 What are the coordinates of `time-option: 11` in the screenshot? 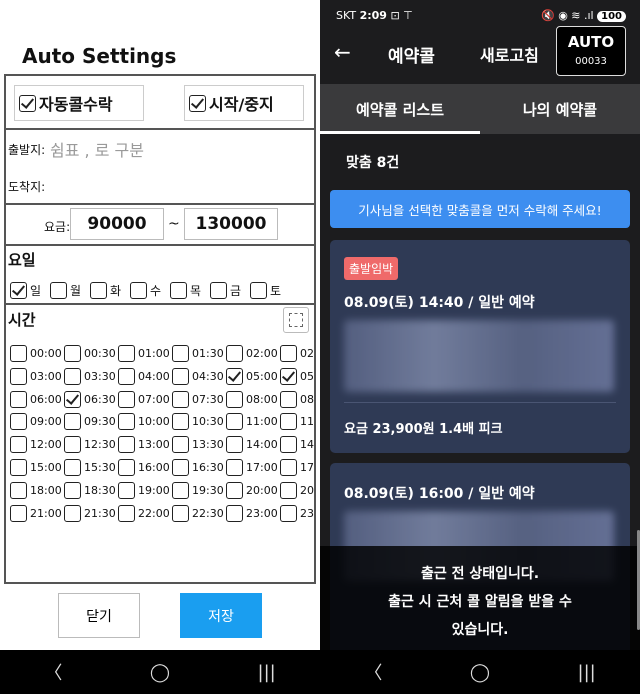 It's located at (297, 422).